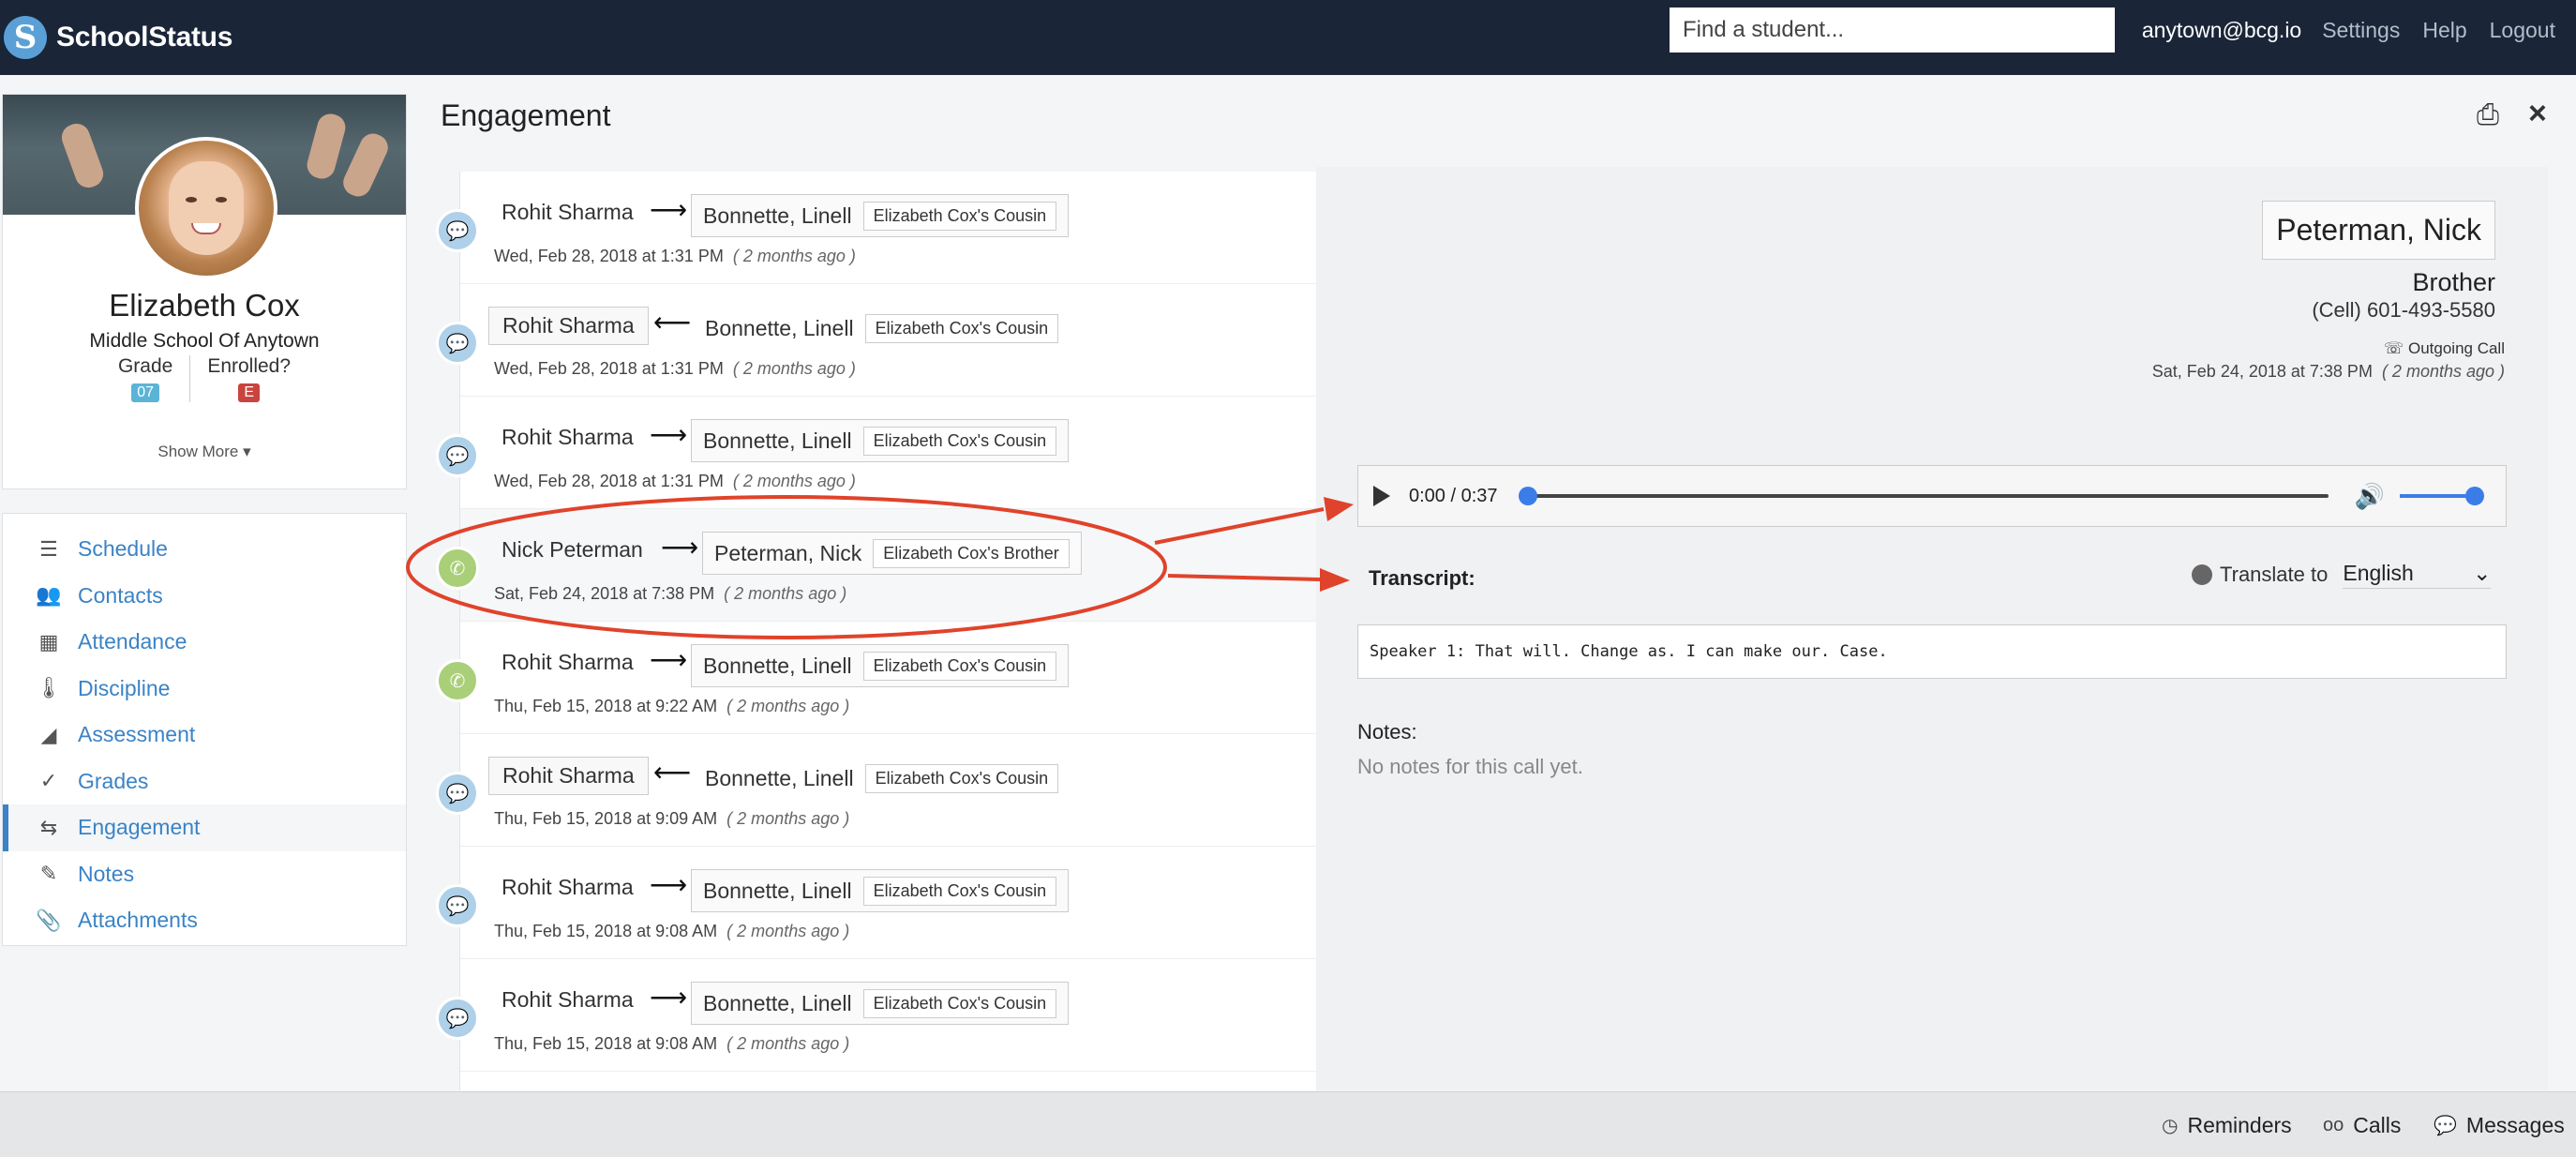 This screenshot has height=1157, width=2576. Describe the element at coordinates (526, 115) in the screenshot. I see `page-title: Engagement` at that location.